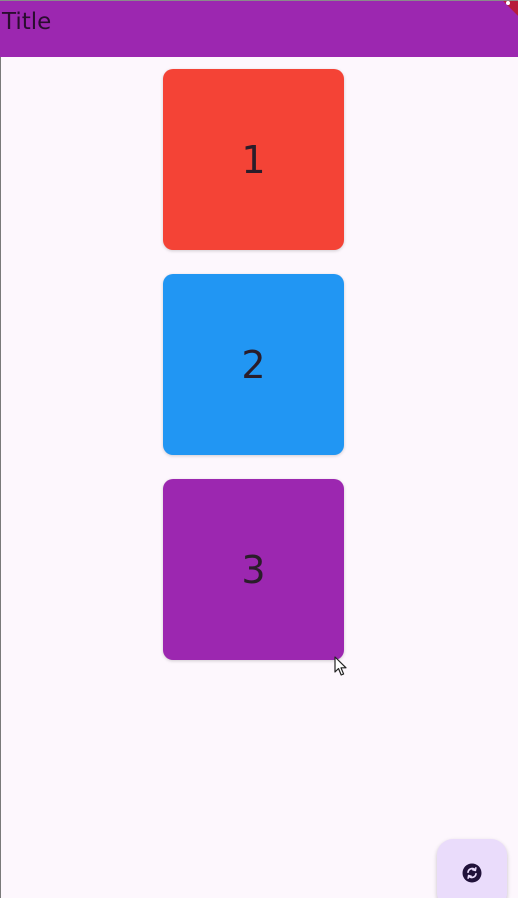 This screenshot has width=518, height=898. Describe the element at coordinates (0, 449) in the screenshot. I see `window-border` at that location.